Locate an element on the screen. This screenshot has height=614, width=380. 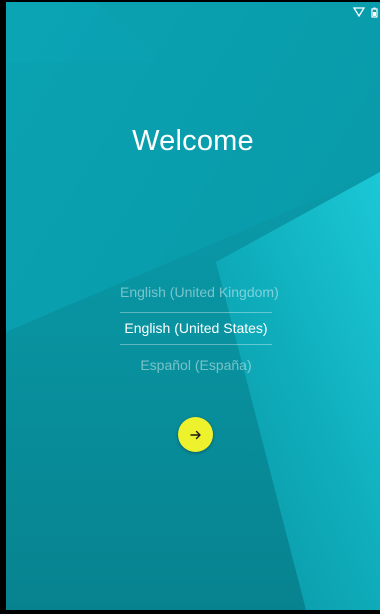
arrow-right-icon is located at coordinates (195, 435).